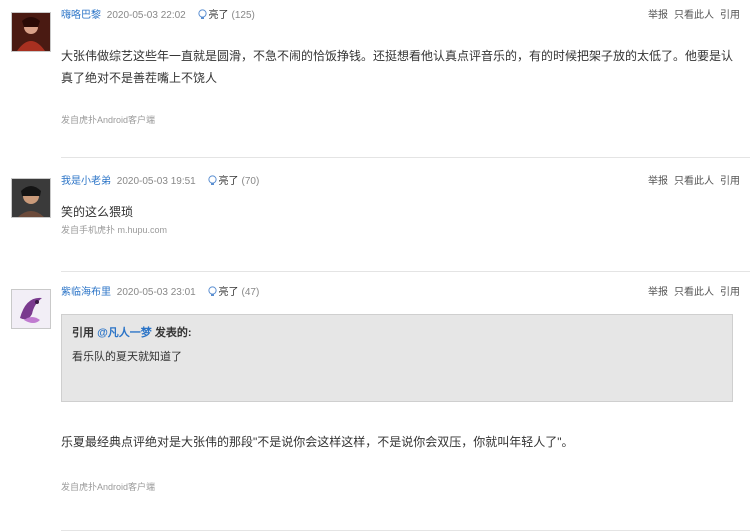 Image resolution: width=750 pixels, height=532 pixels. I want to click on username-link: 嗨咯巴黎, so click(81, 15).